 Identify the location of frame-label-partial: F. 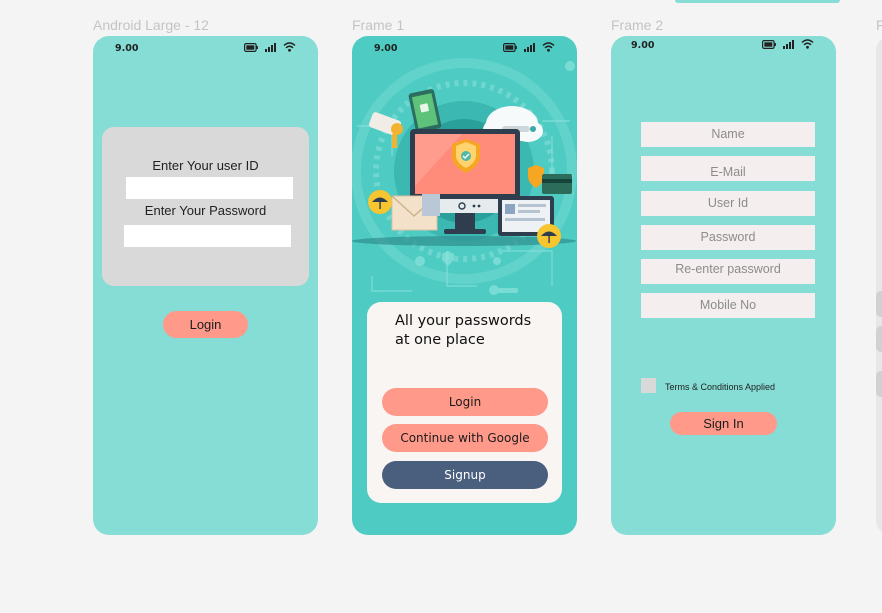
(879, 25).